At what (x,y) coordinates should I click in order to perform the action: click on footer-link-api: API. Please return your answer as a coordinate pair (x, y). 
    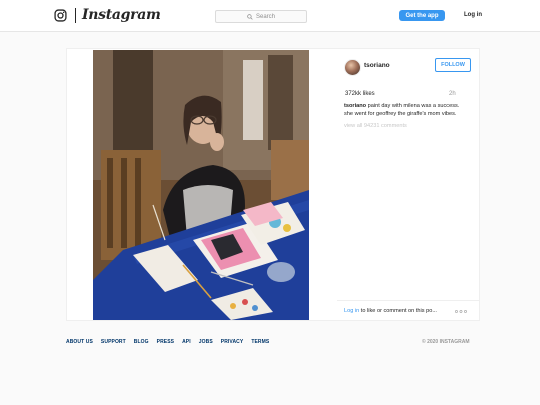
    Looking at the image, I should click on (186, 342).